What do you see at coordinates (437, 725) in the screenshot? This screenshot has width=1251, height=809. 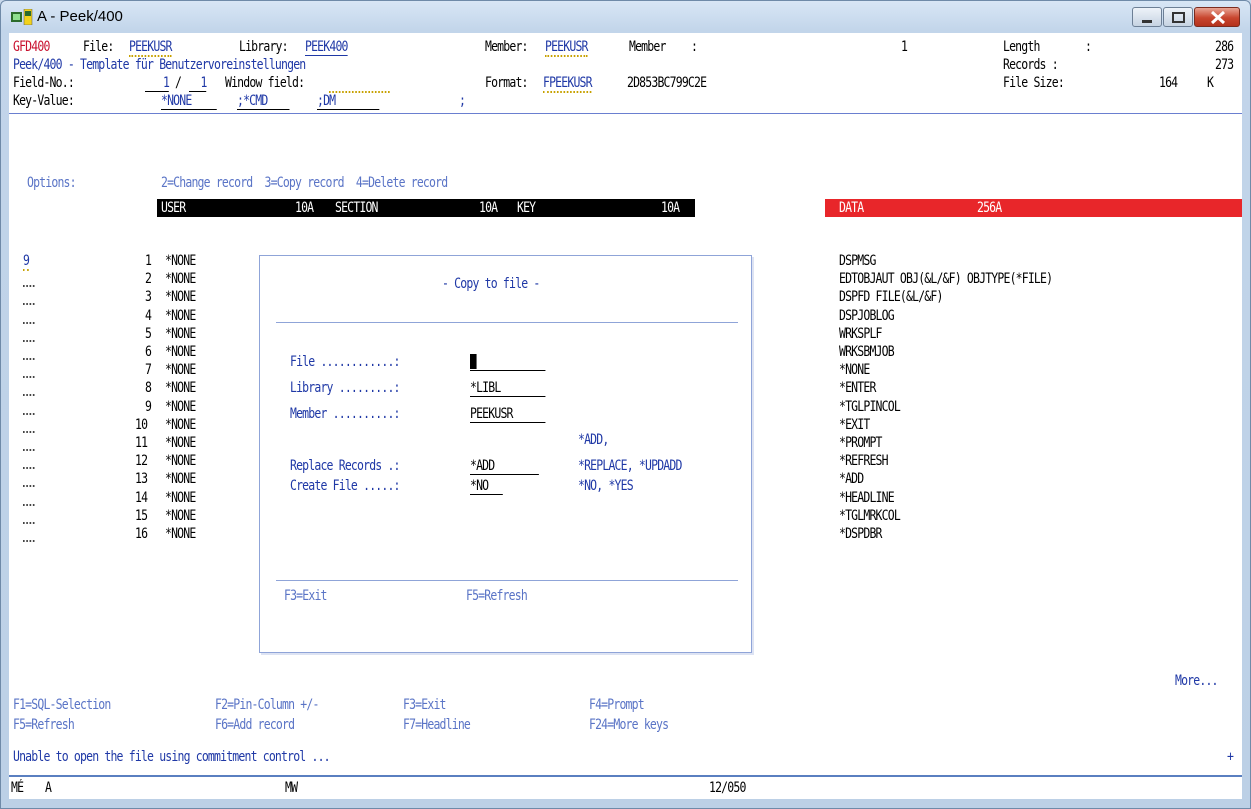 I see `fkey-f7: F7=Headline` at bounding box center [437, 725].